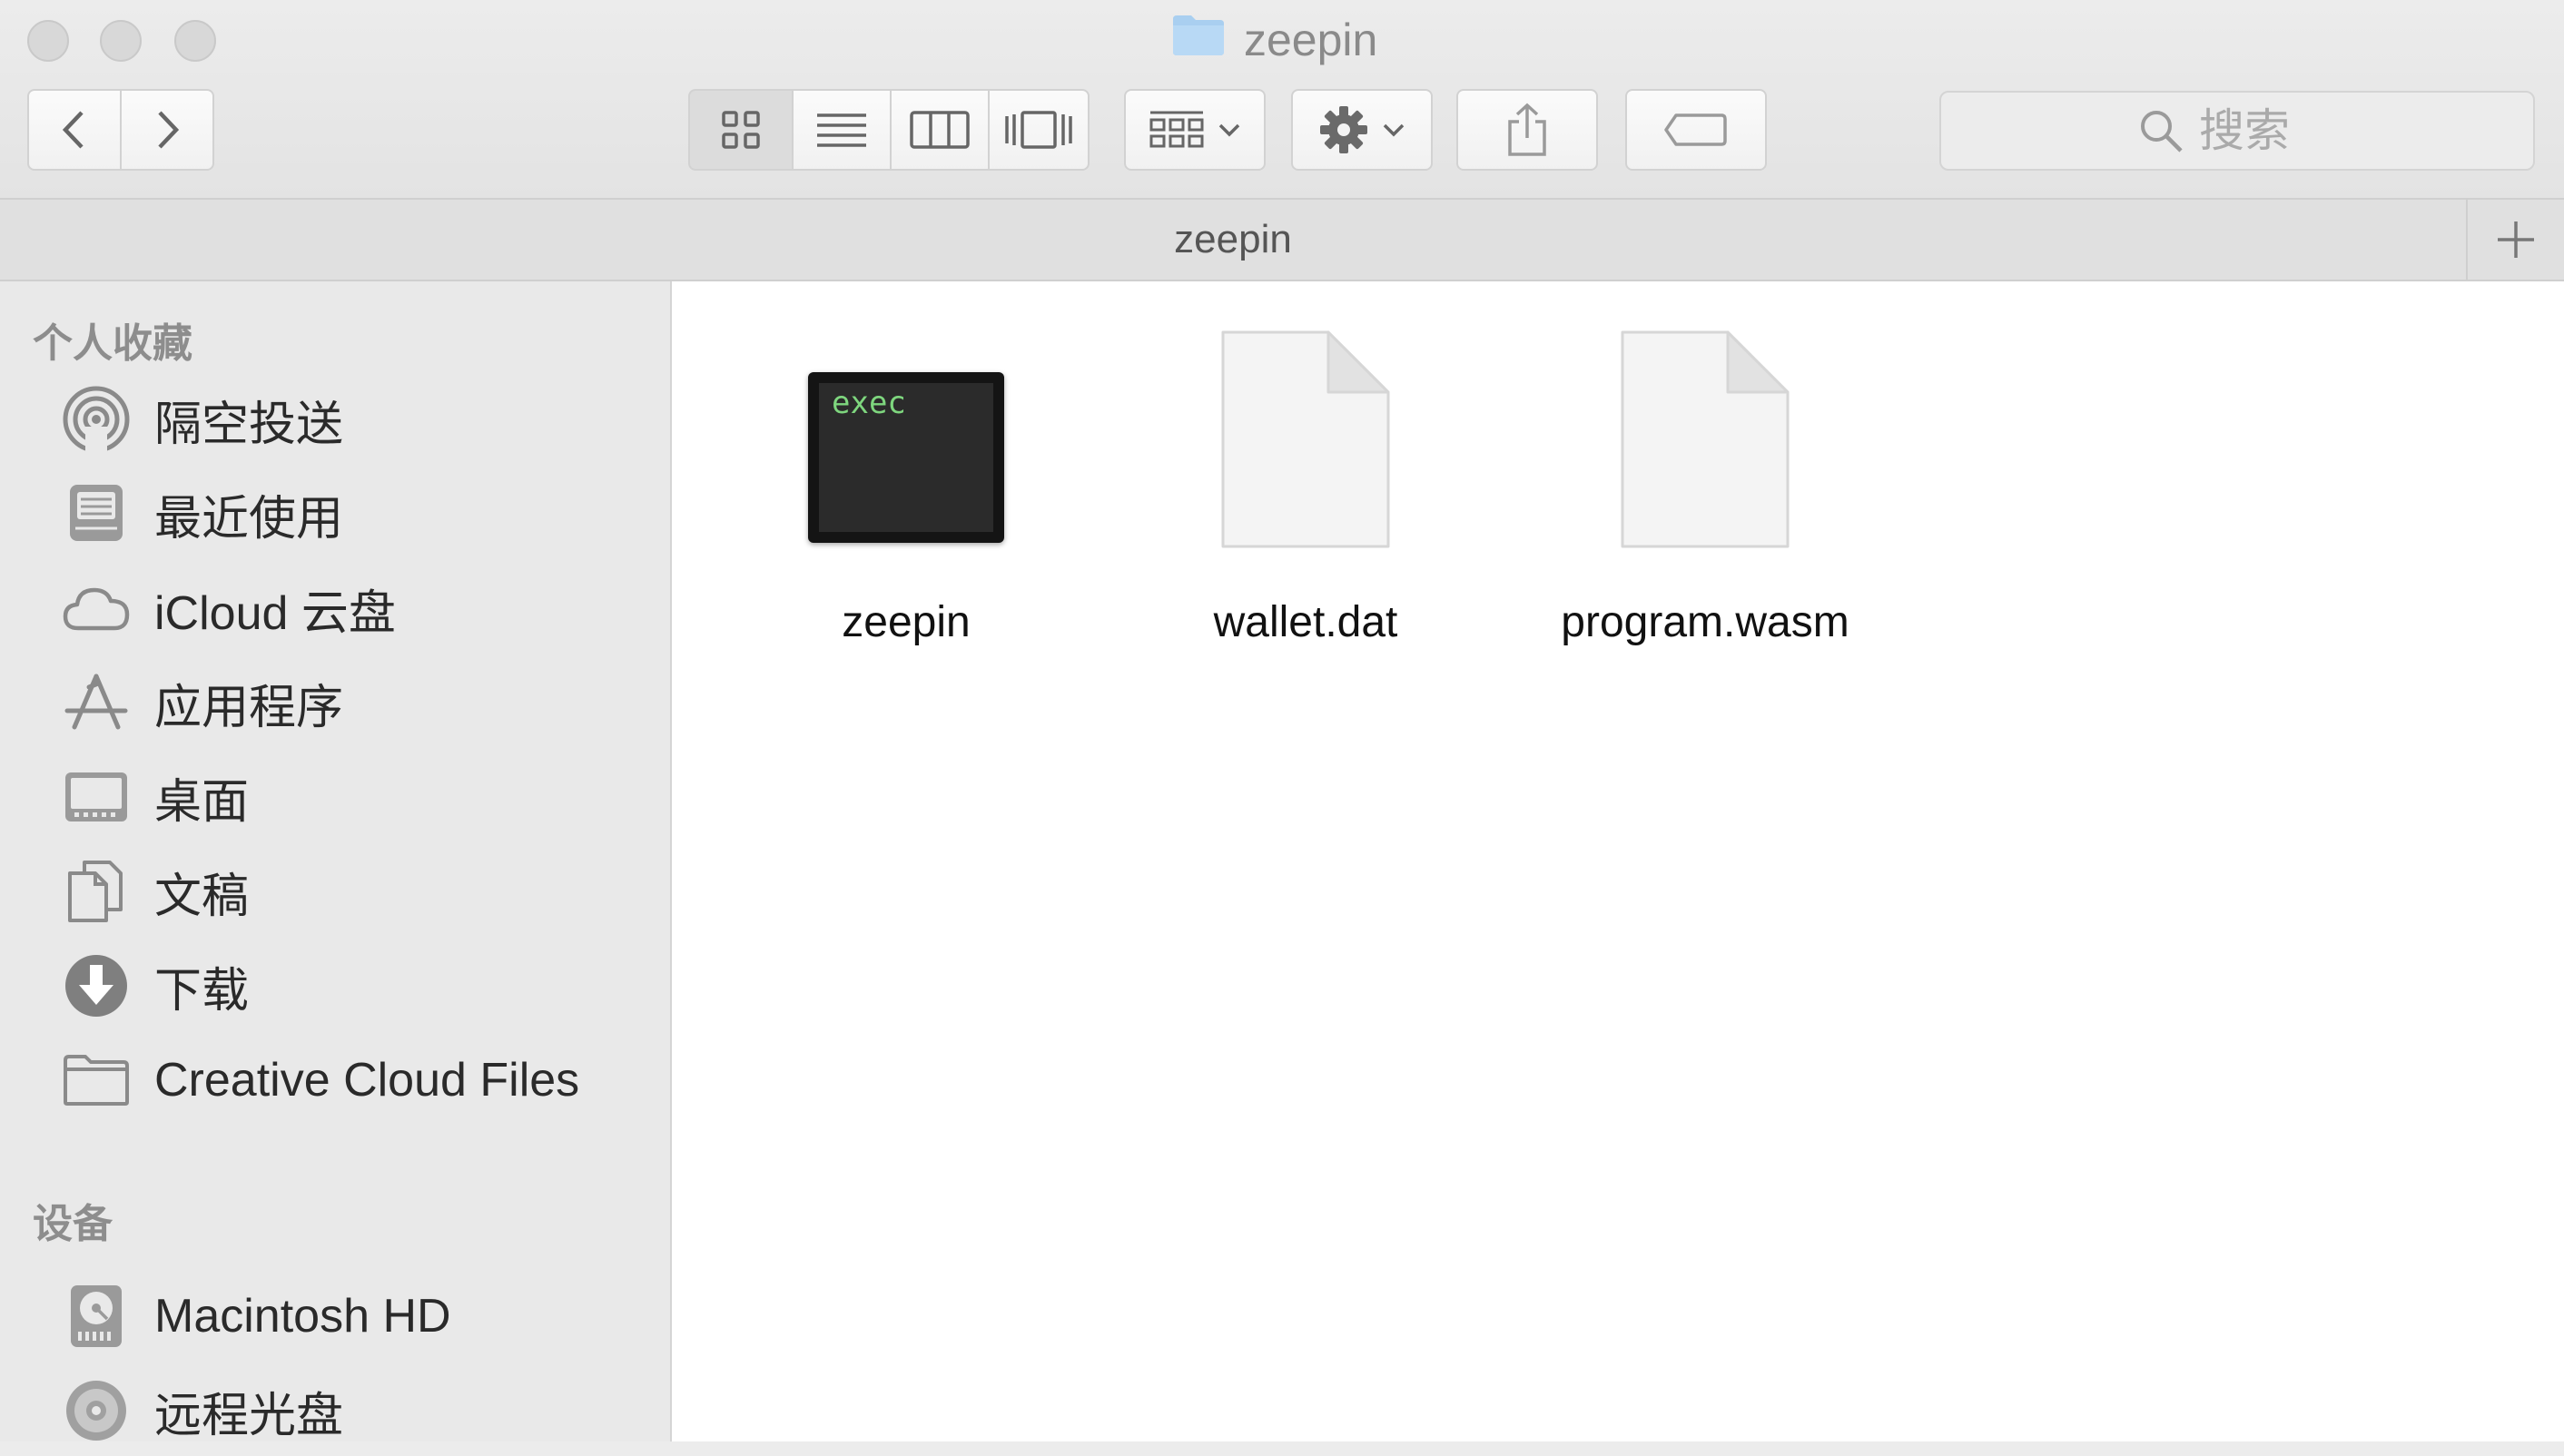 The image size is (2564, 1456). I want to click on back-button, so click(74, 130).